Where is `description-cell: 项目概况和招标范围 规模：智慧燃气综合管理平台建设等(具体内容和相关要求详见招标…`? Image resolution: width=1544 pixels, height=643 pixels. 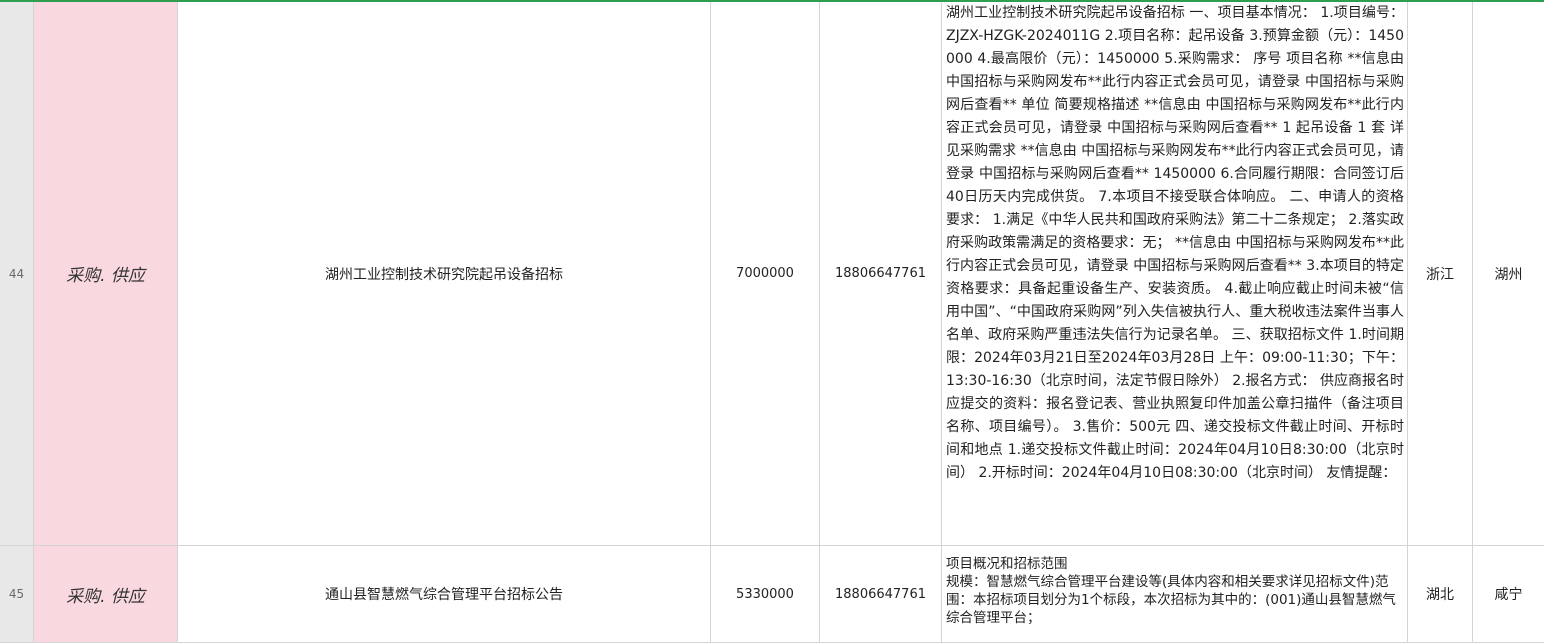 description-cell: 项目概况和招标范围 规模：智慧燃气综合管理平台建设等(具体内容和相关要求详见招标… is located at coordinates (1175, 594).